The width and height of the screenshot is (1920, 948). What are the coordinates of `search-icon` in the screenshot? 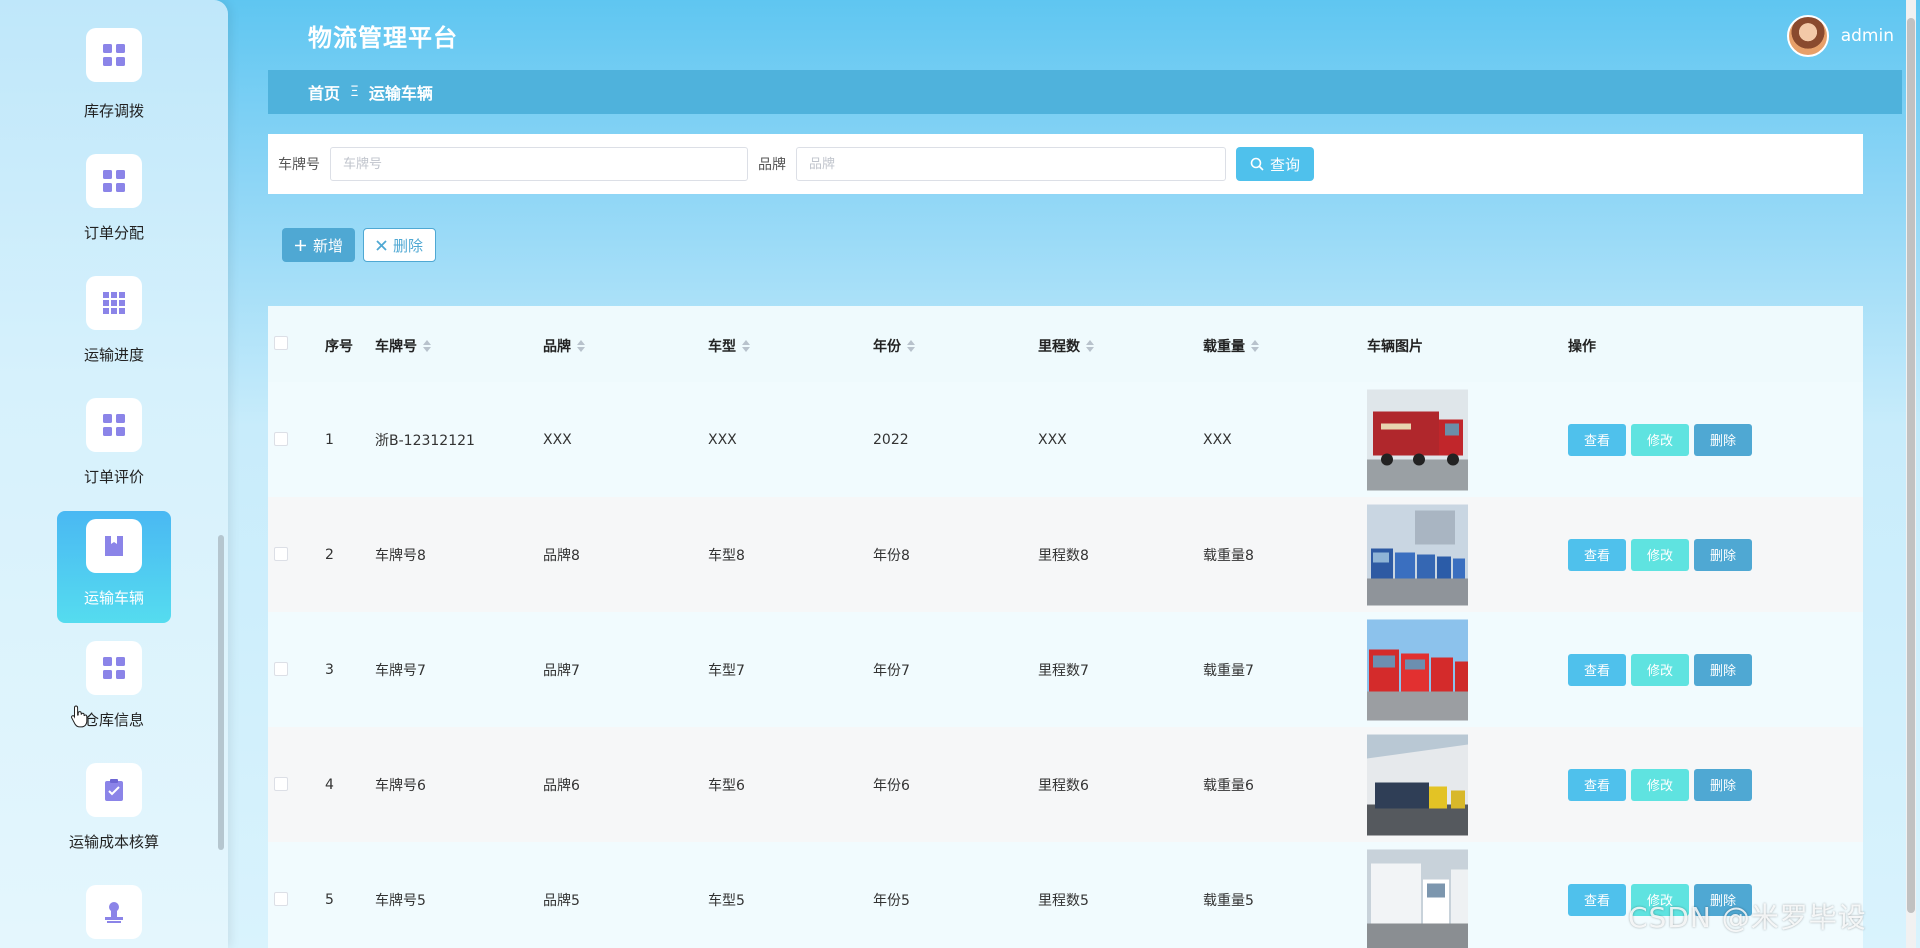 It's located at (1257, 164).